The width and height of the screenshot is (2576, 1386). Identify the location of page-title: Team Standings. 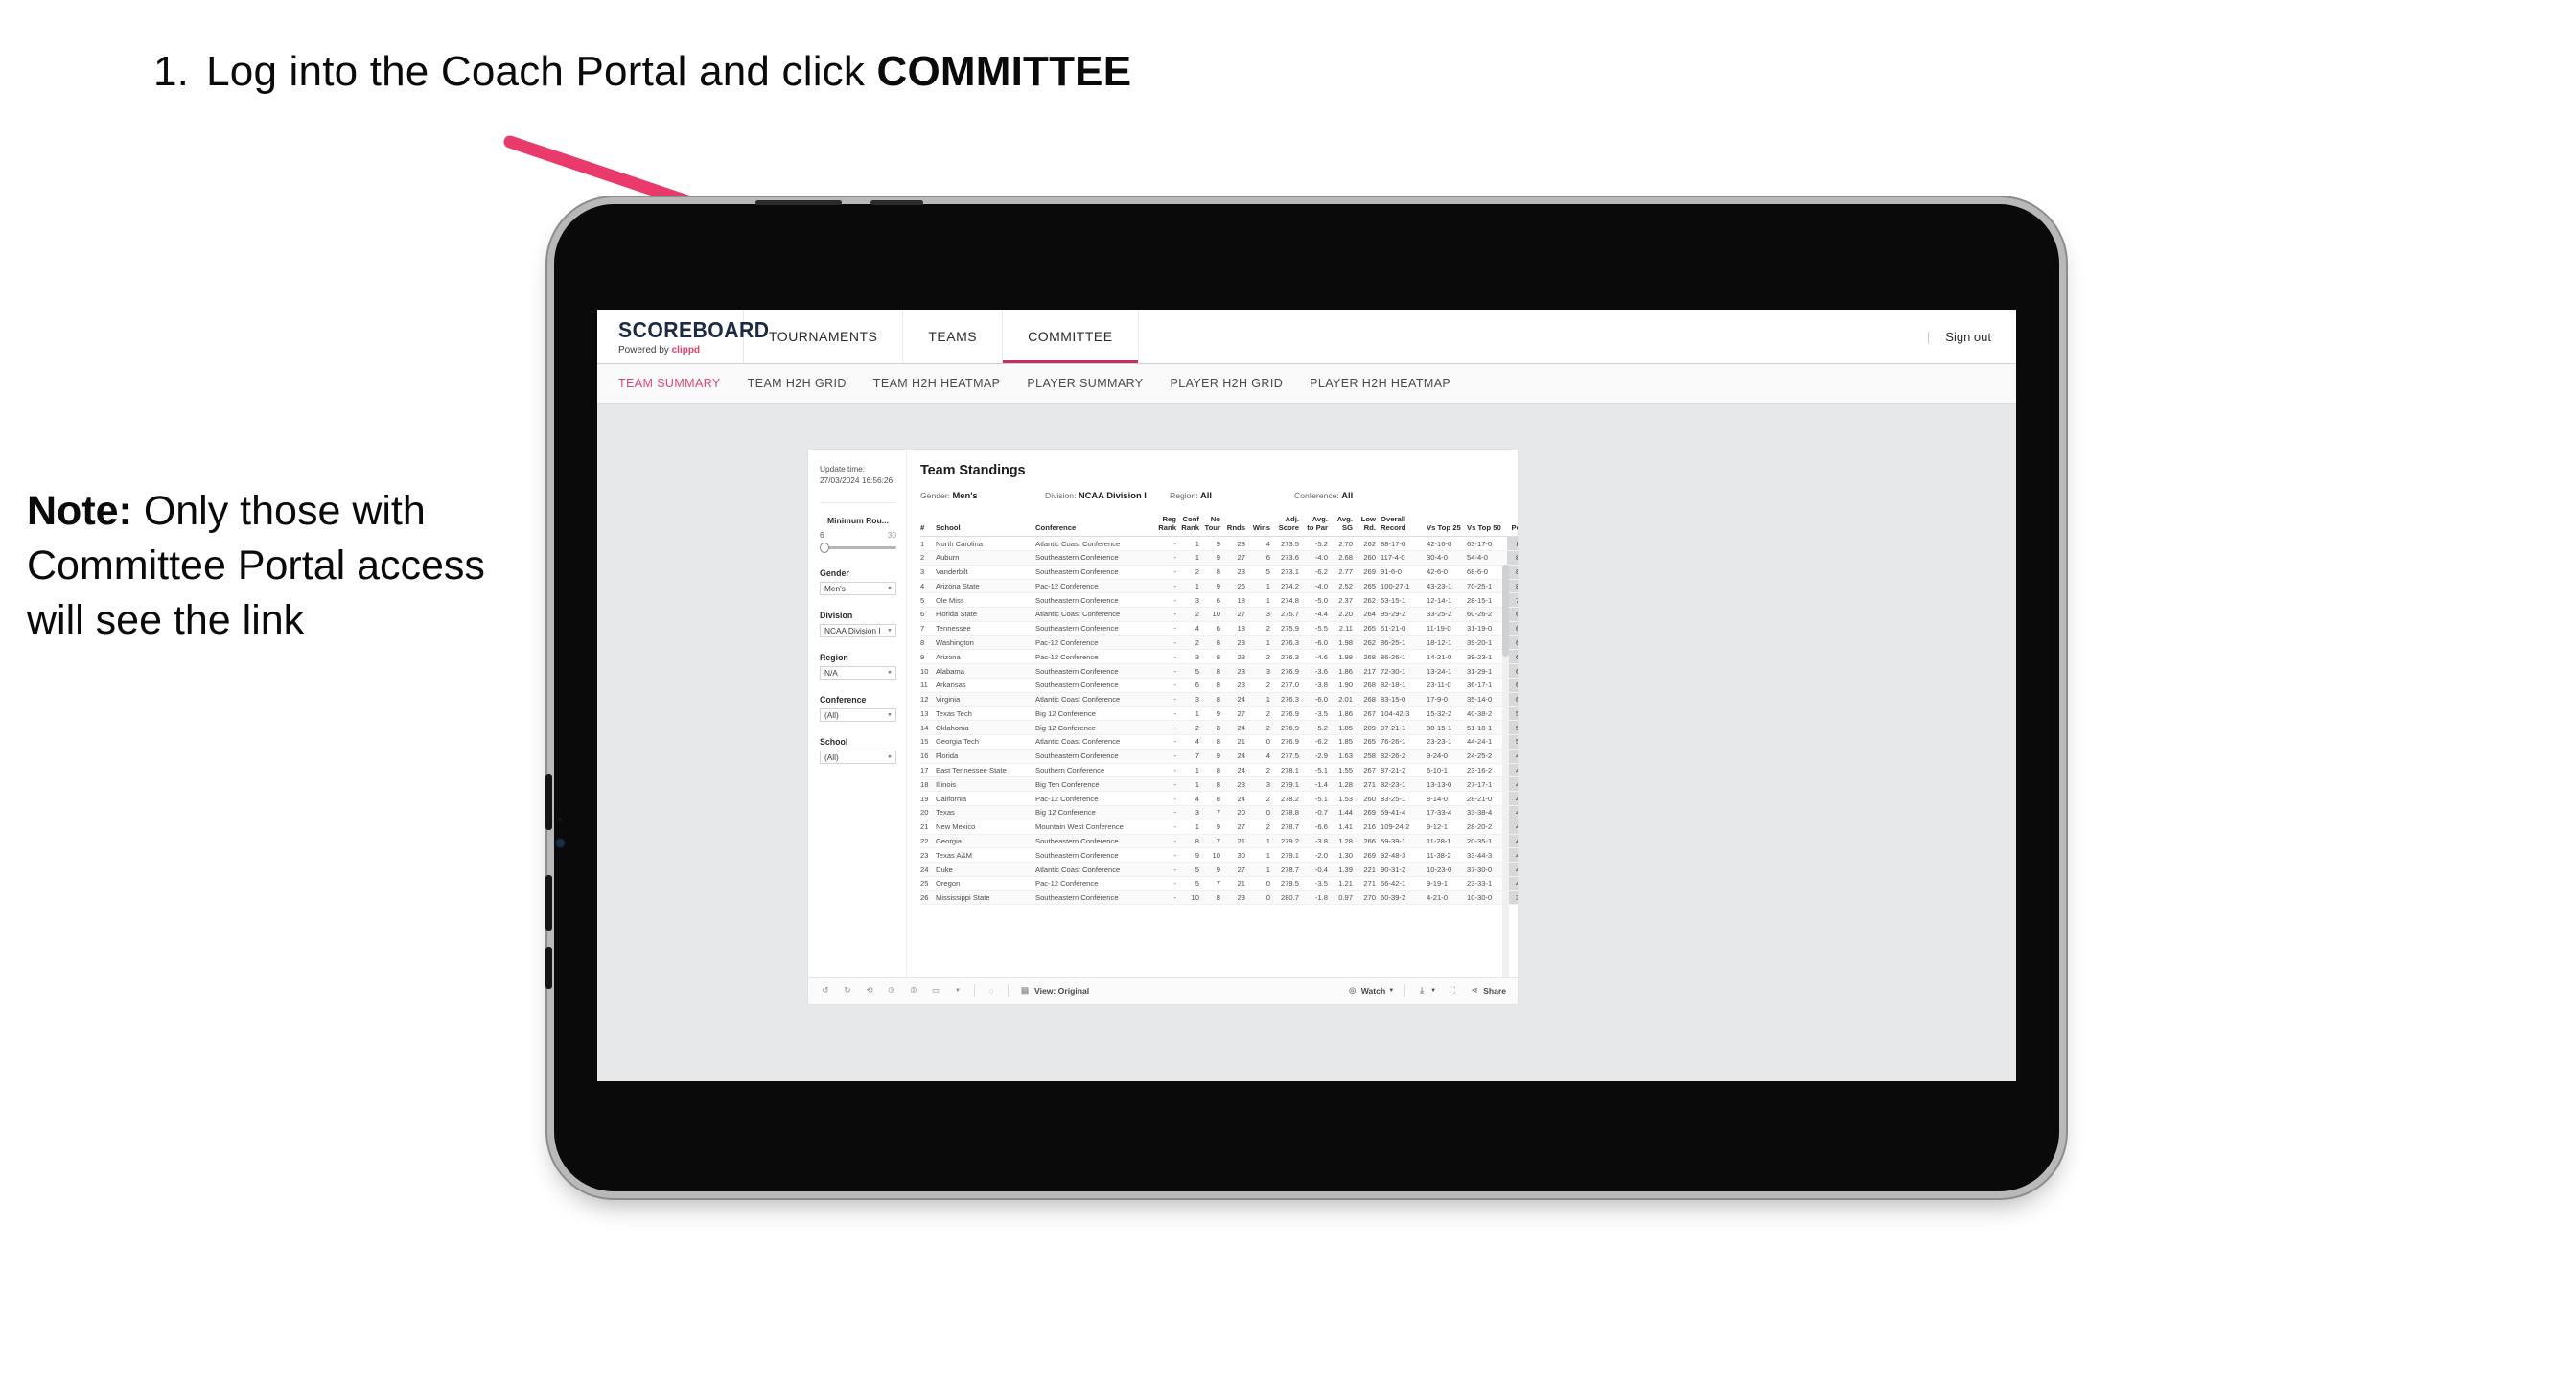
(973, 471).